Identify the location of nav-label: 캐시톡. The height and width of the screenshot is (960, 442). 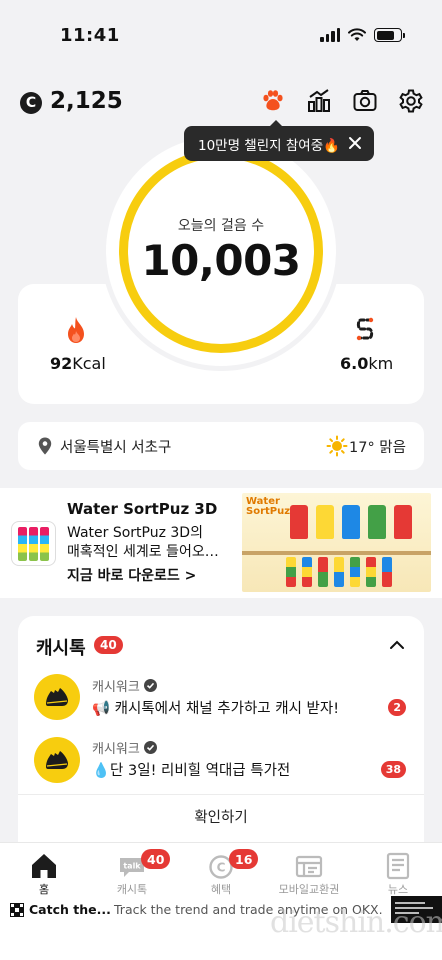
(132, 889).